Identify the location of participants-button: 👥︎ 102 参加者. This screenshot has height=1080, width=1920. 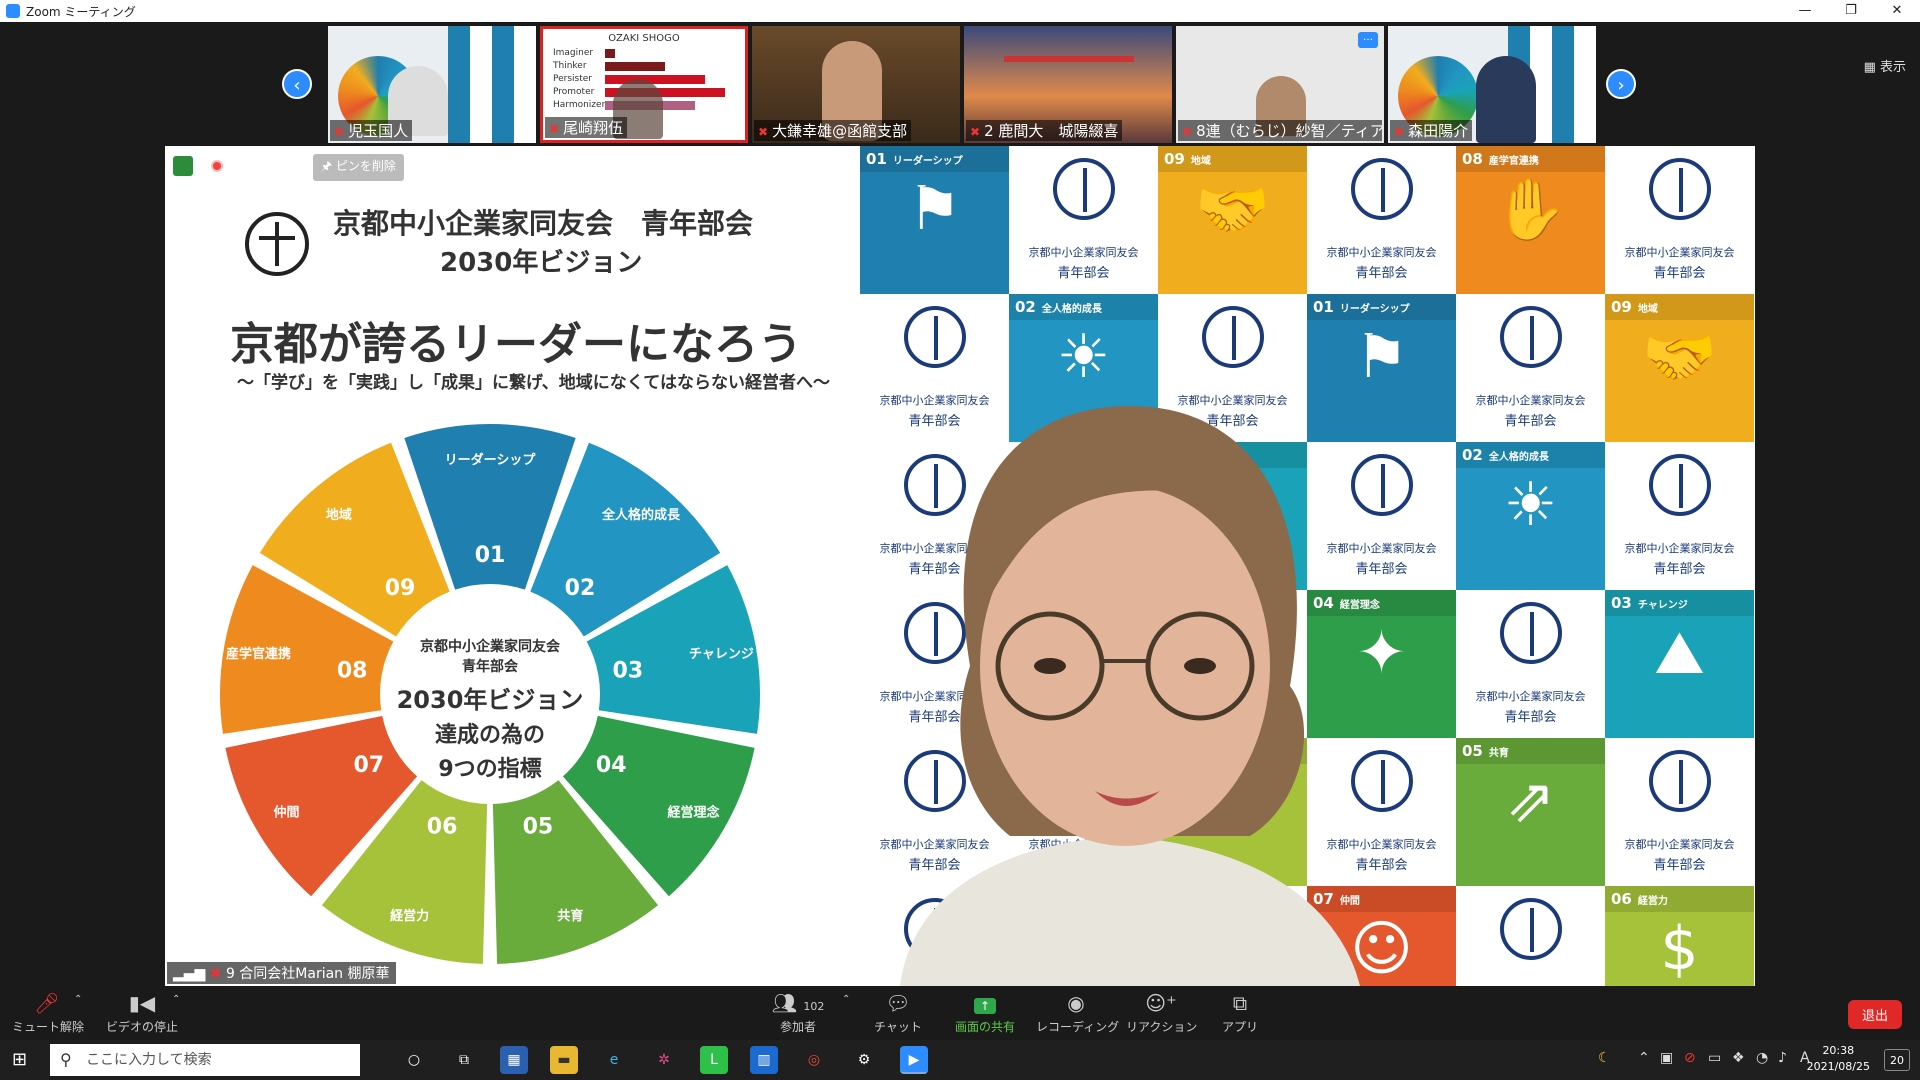
(798, 1013).